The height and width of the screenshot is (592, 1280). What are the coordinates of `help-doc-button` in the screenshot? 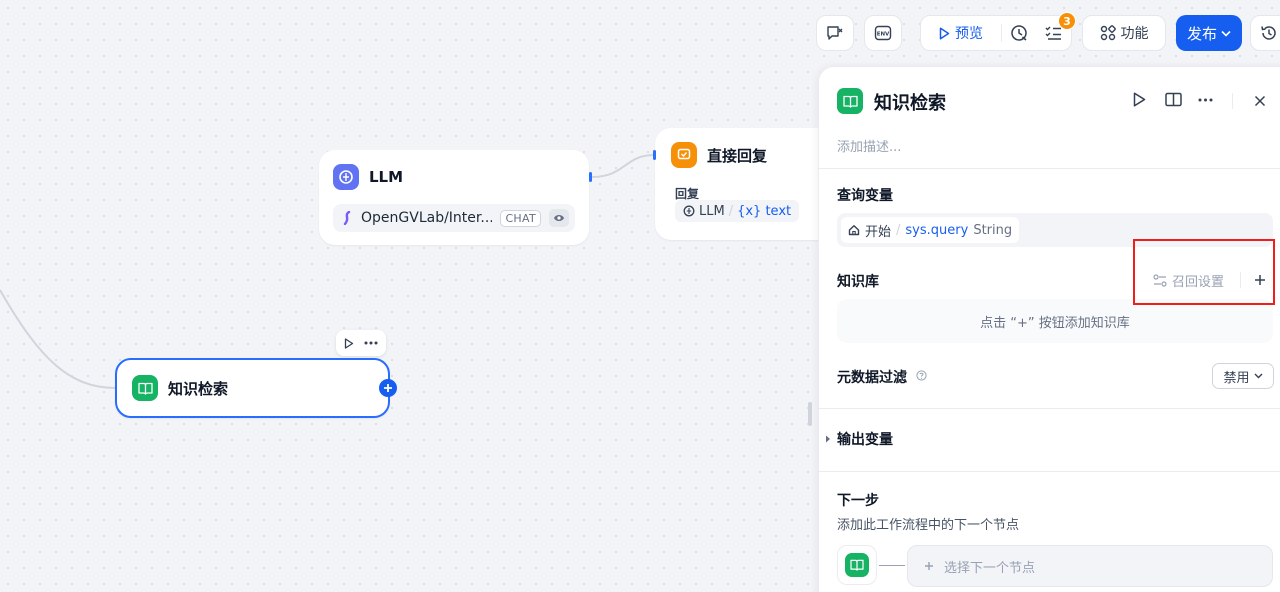 It's located at (1173, 99).